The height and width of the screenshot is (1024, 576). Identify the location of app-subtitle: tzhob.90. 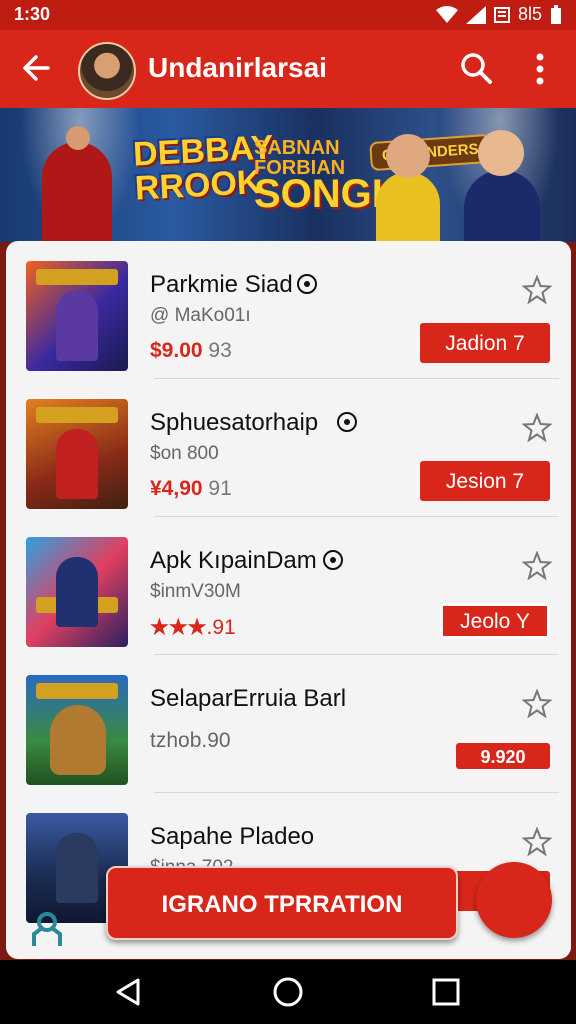
(190, 740).